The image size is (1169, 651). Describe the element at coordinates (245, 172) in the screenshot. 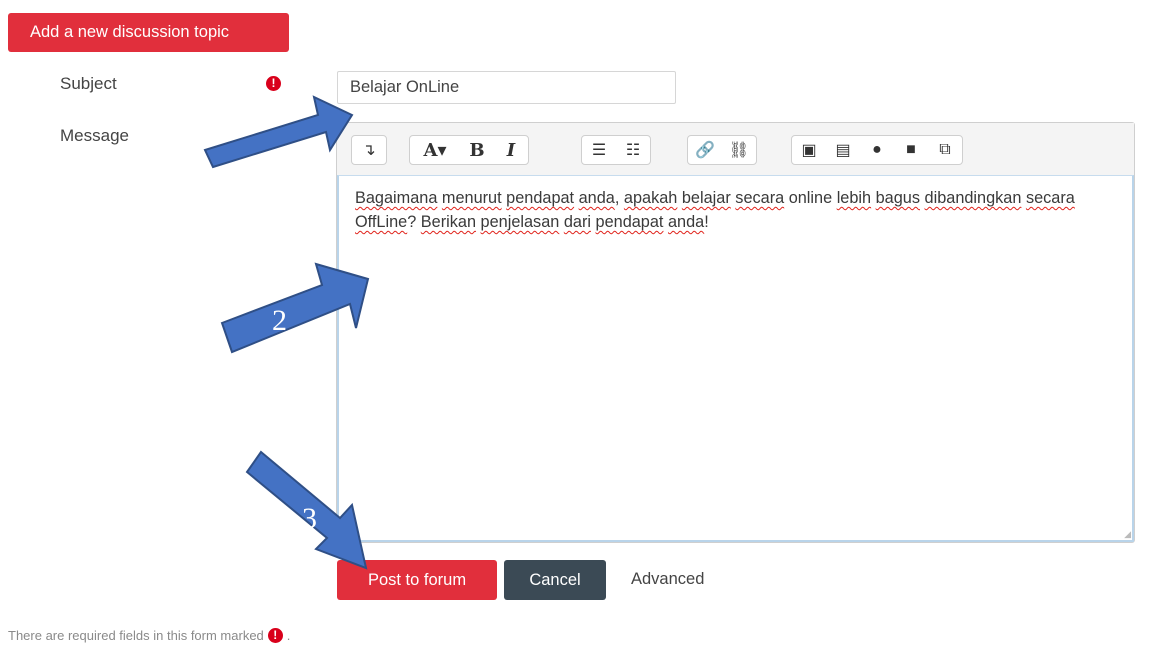

I see `arrow-1-label: 1` at that location.